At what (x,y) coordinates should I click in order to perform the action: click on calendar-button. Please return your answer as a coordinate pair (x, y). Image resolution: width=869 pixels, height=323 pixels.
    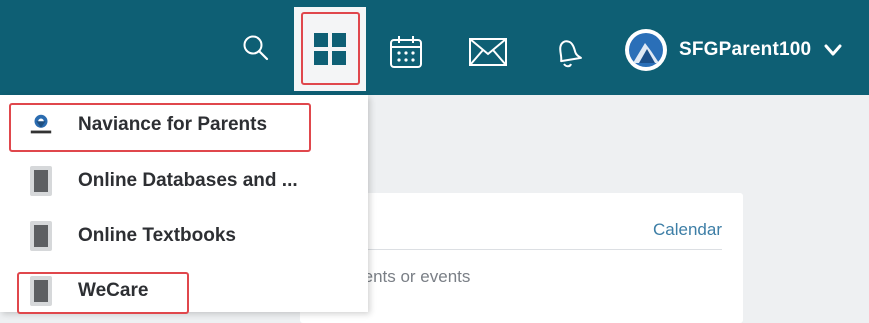
    Looking at the image, I should click on (406, 52).